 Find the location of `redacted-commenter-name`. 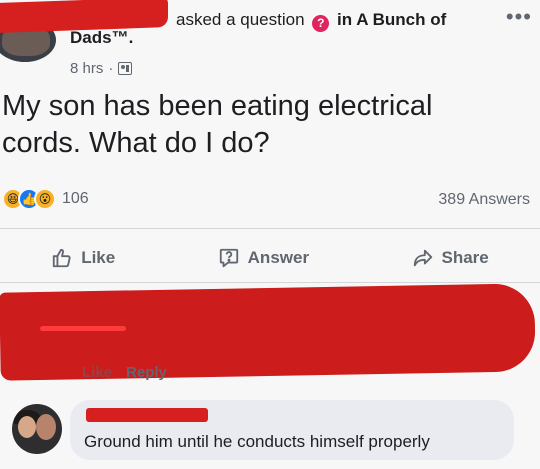

redacted-commenter-name is located at coordinates (147, 415).